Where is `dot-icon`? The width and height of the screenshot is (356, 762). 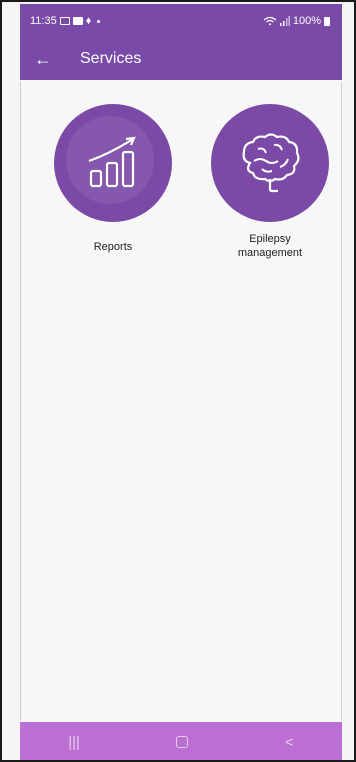
dot-icon is located at coordinates (99, 21).